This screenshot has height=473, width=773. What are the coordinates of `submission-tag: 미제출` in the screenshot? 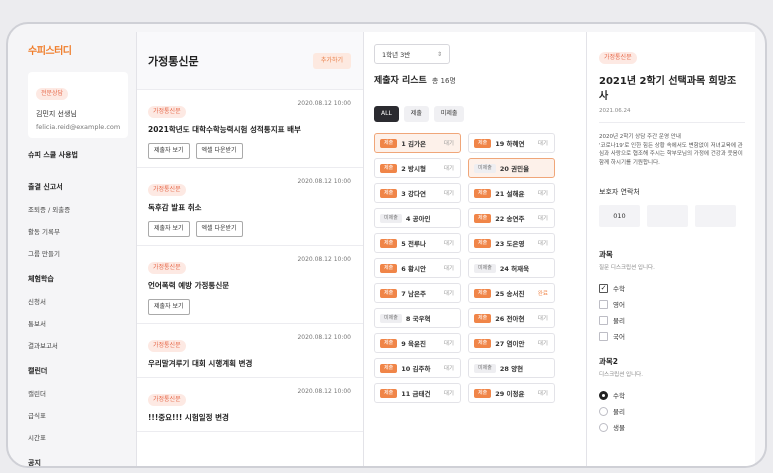 It's located at (391, 318).